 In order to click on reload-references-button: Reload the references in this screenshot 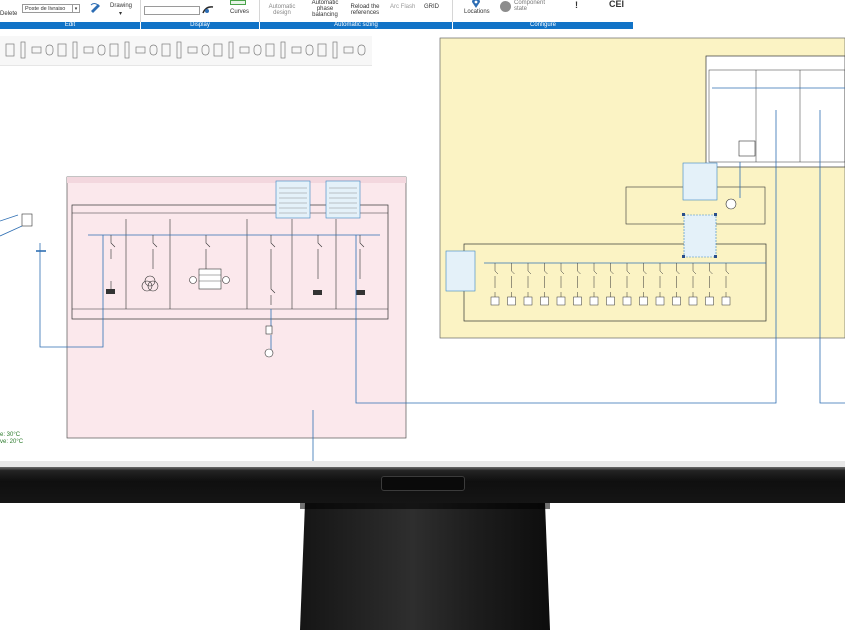, I will do `click(365, 10)`.